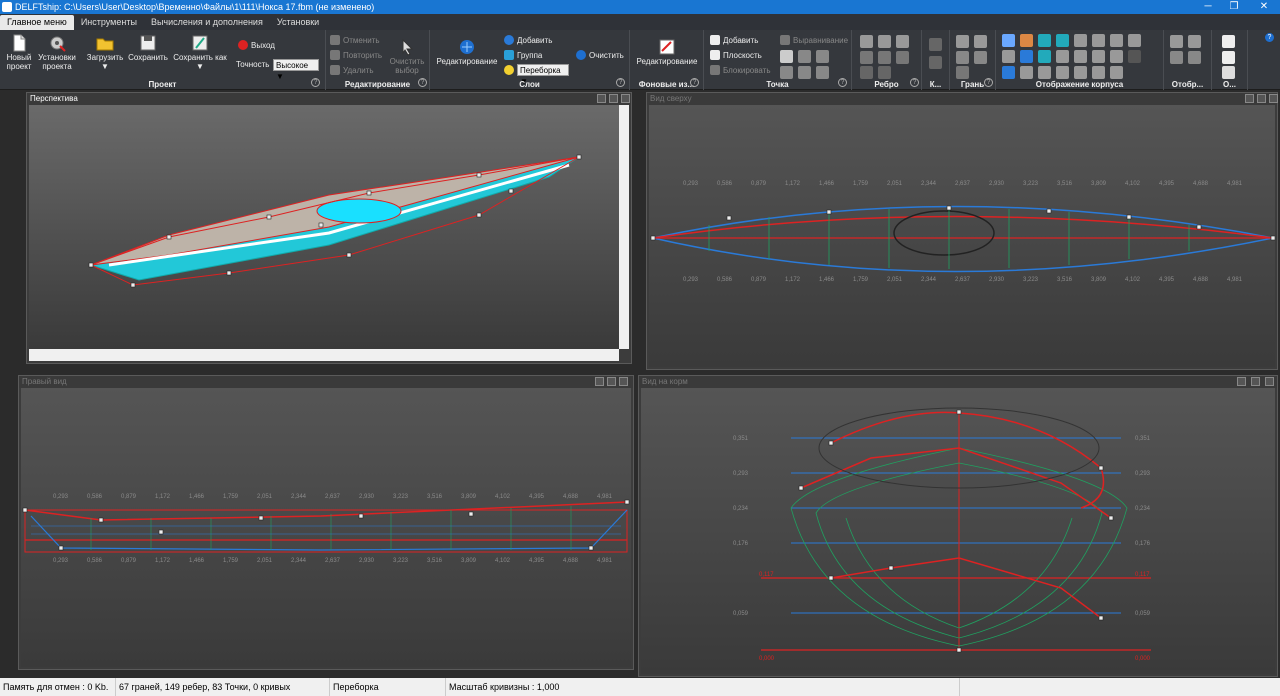 This screenshot has height=696, width=1280. What do you see at coordinates (356, 55) in the screenshot?
I see `redo-button: Повторить` at bounding box center [356, 55].